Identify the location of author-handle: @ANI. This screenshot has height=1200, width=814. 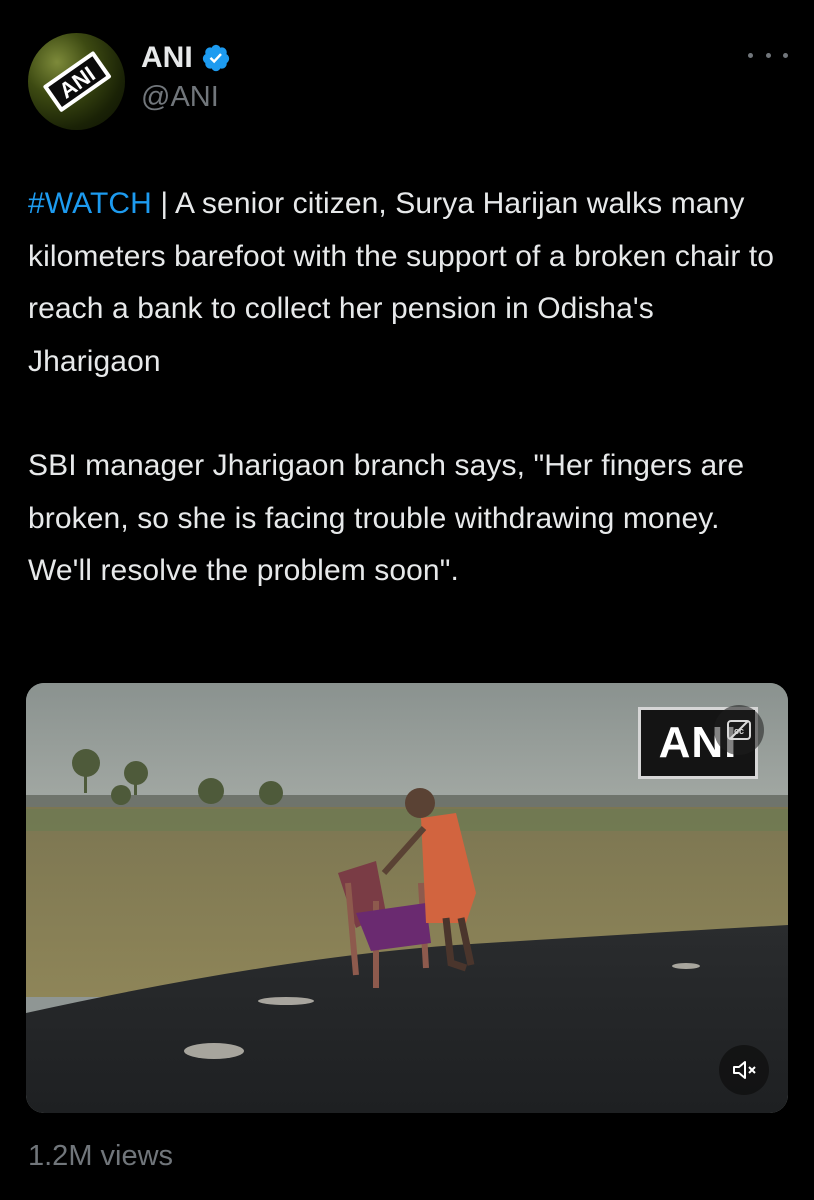
(180, 97).